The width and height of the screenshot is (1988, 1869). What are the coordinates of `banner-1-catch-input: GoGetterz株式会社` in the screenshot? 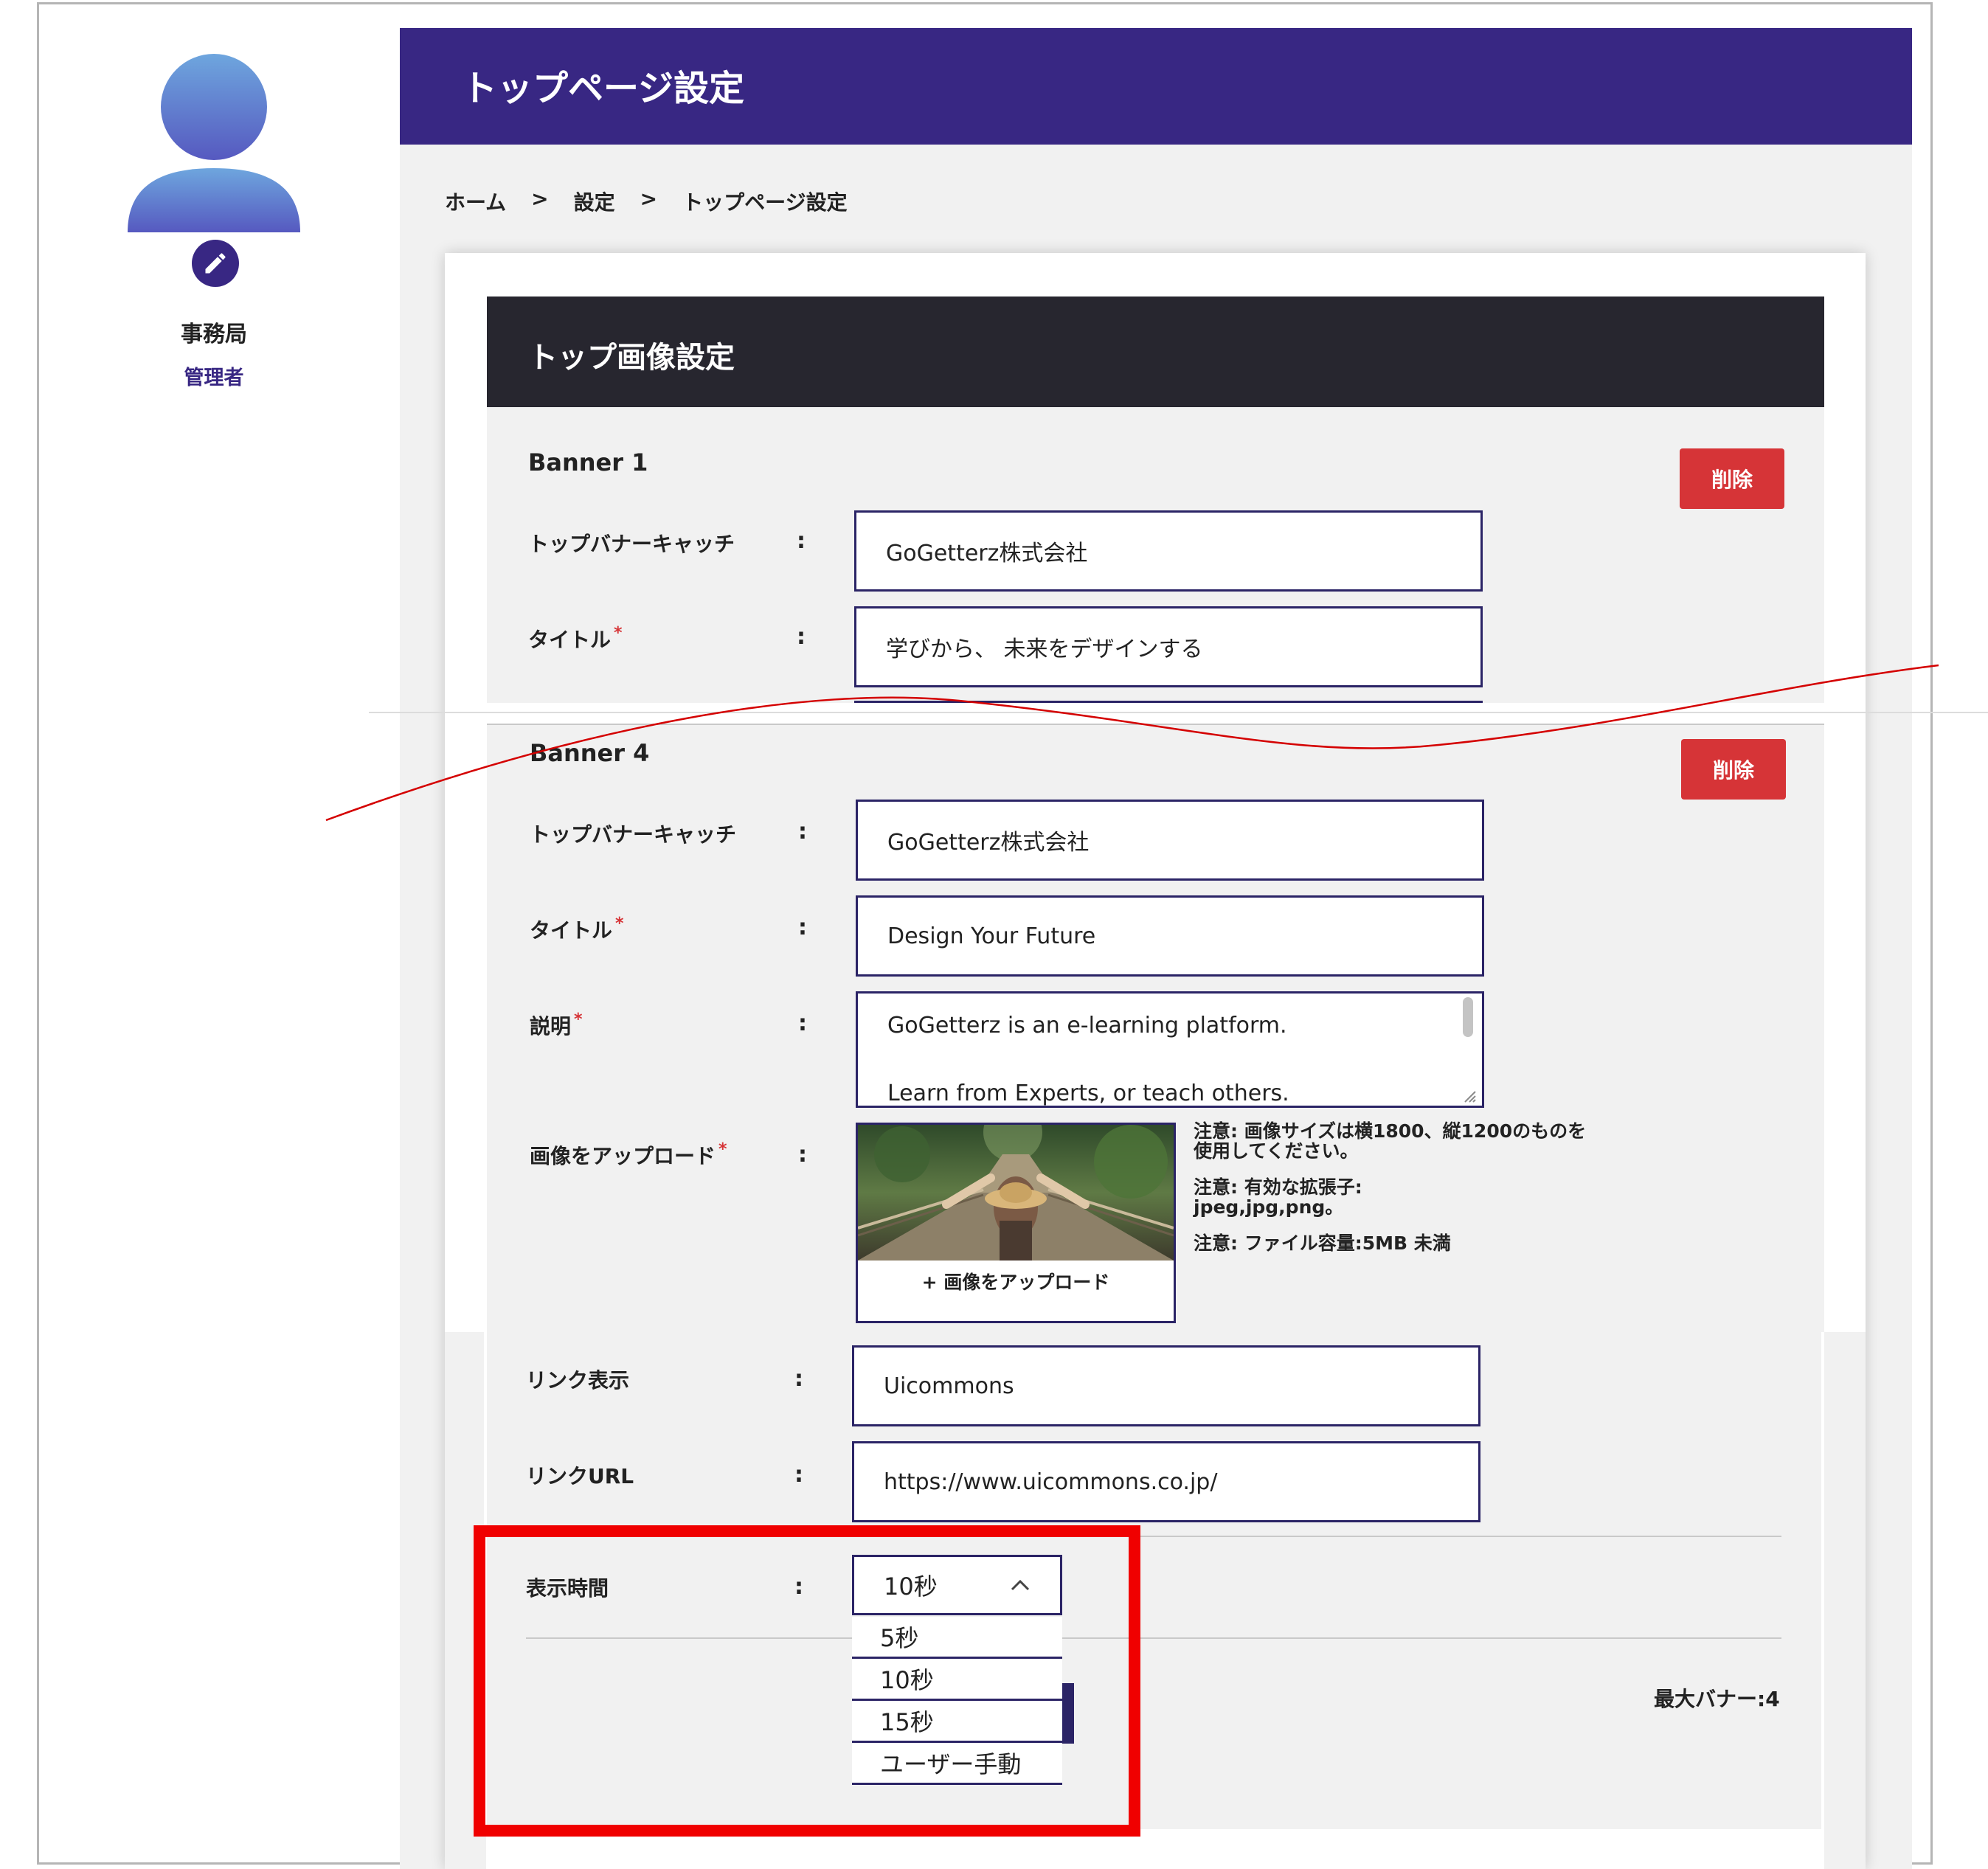 It's located at (1169, 551).